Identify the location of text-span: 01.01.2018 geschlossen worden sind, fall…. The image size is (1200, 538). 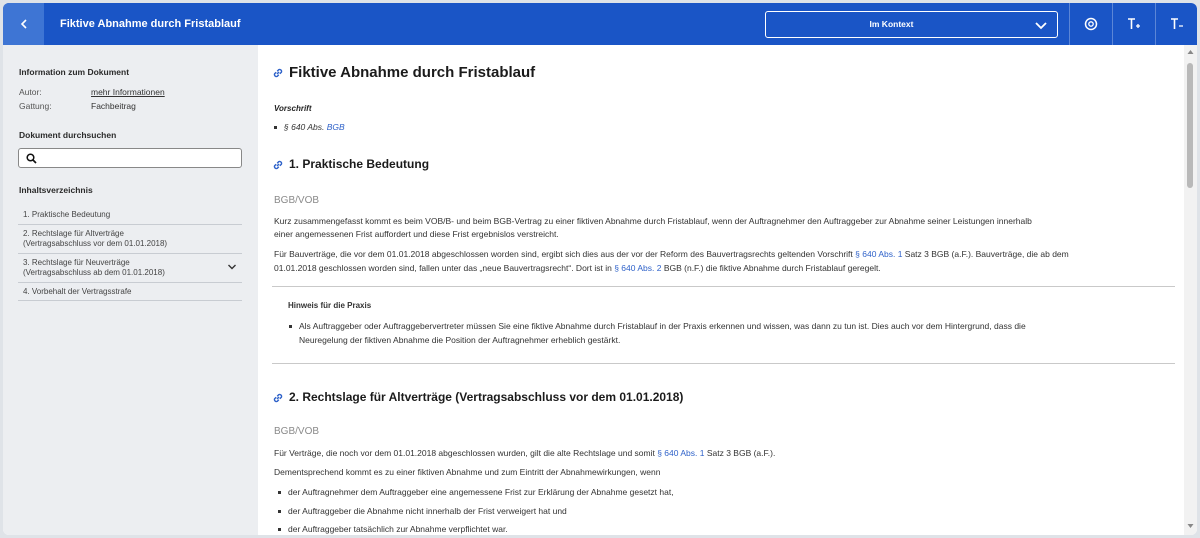
(444, 268).